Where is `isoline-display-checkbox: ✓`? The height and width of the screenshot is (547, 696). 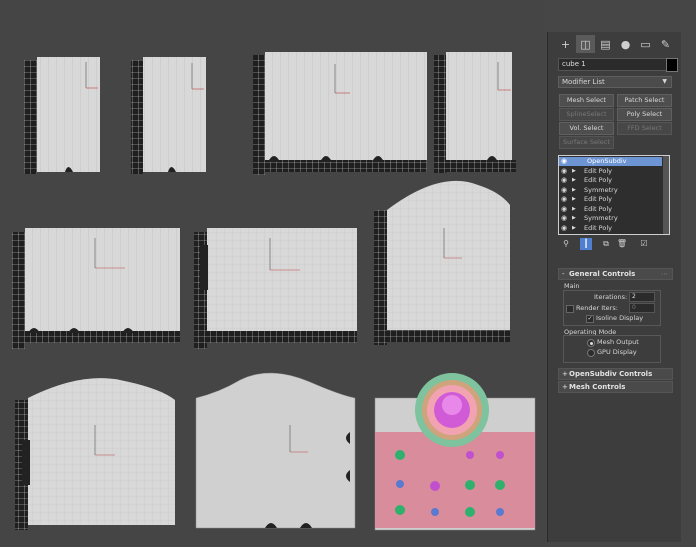
isoline-display-checkbox: ✓ is located at coordinates (590, 319).